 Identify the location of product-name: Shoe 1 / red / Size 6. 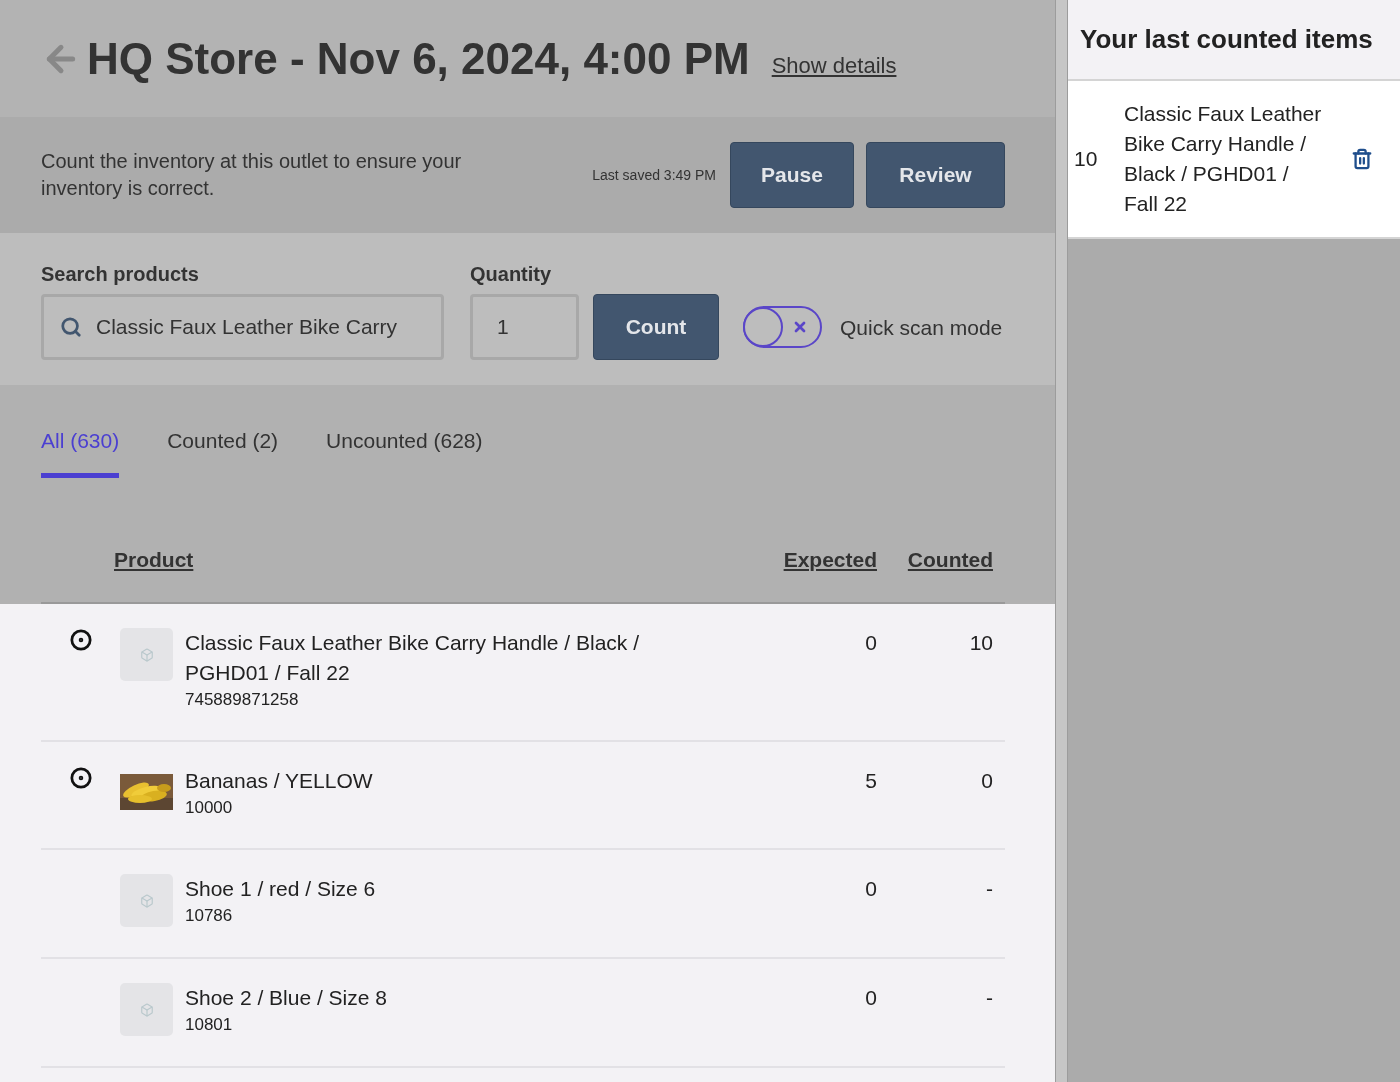
(281, 889).